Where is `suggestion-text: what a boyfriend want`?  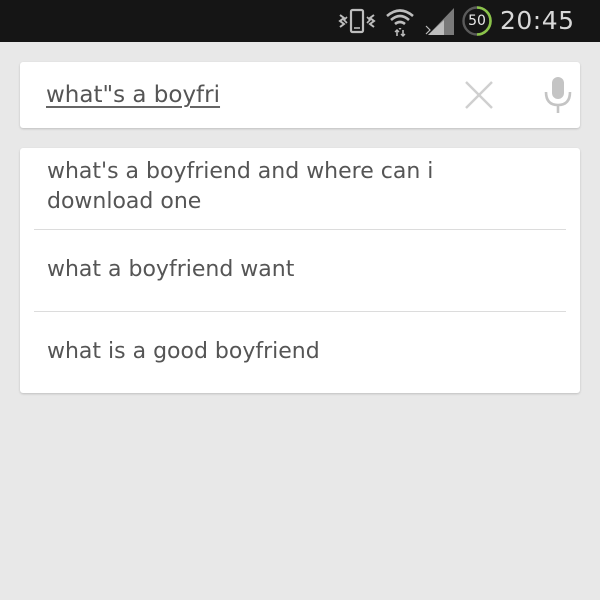
suggestion-text: what a boyfriend want is located at coordinates (171, 269).